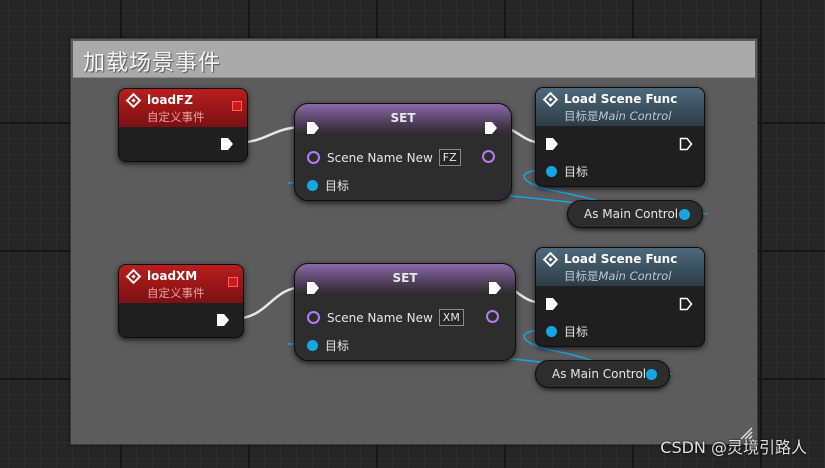 The image size is (825, 468). I want to click on comment-header: 加载场景事件, so click(414, 59).